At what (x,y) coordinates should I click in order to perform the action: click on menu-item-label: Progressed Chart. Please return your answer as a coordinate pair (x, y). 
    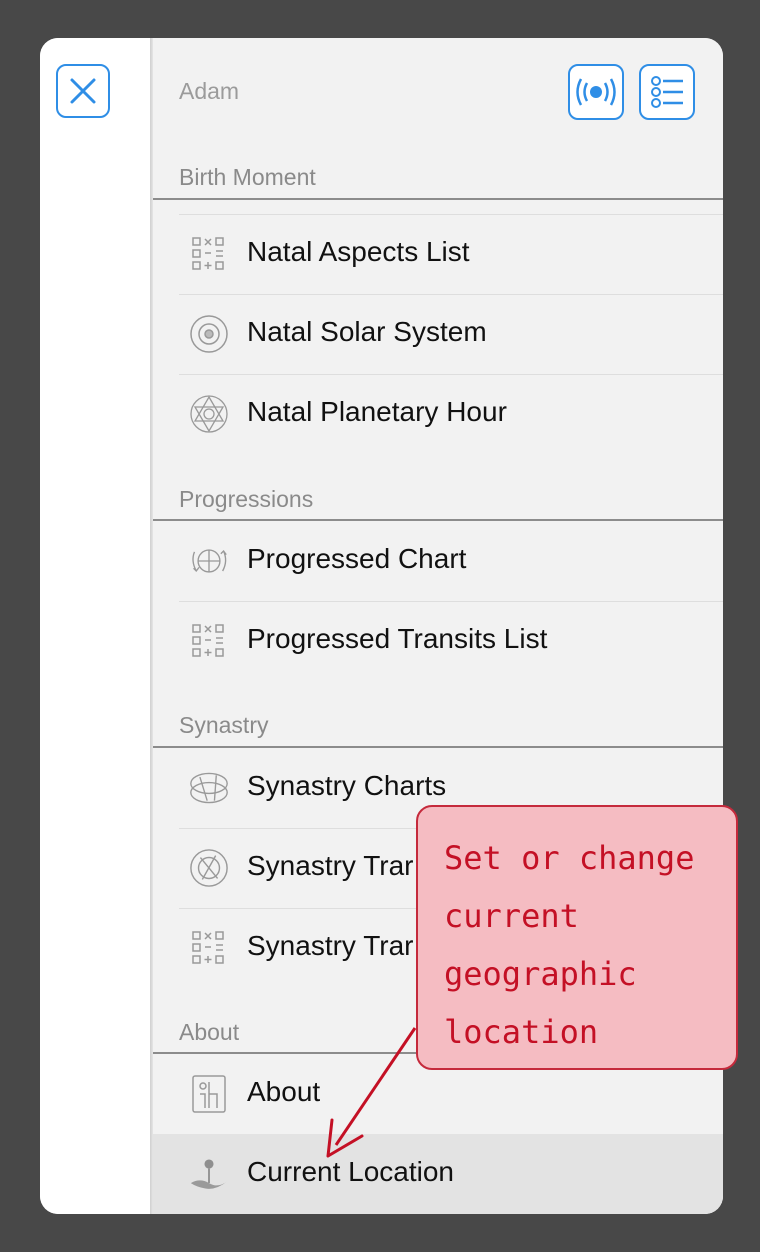
    Looking at the image, I should click on (357, 558).